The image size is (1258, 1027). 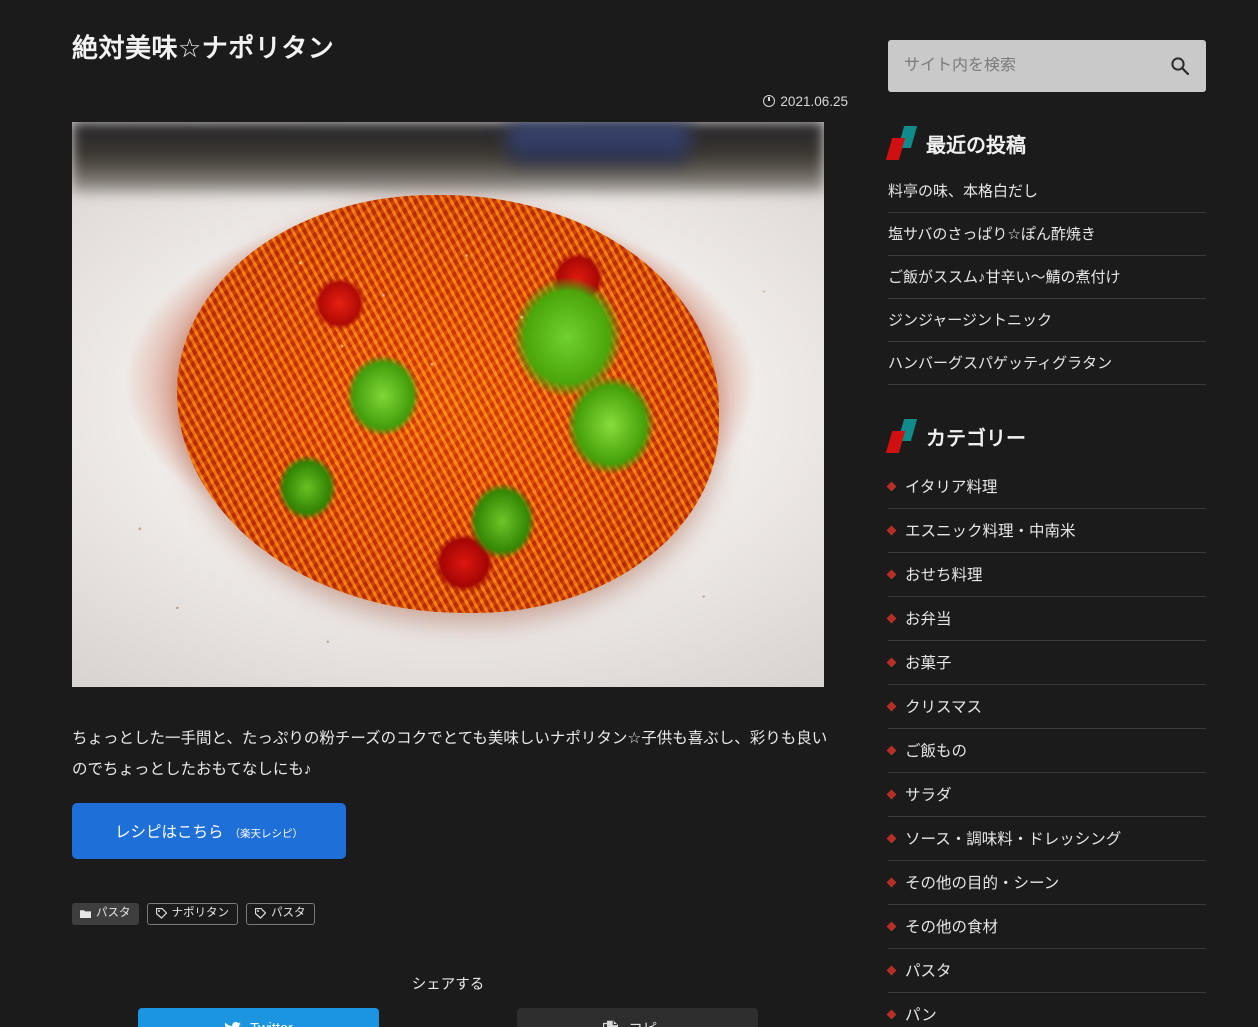 What do you see at coordinates (266, 833) in the screenshot?
I see `recipe-button-sublabel: （楽天レシピ）` at bounding box center [266, 833].